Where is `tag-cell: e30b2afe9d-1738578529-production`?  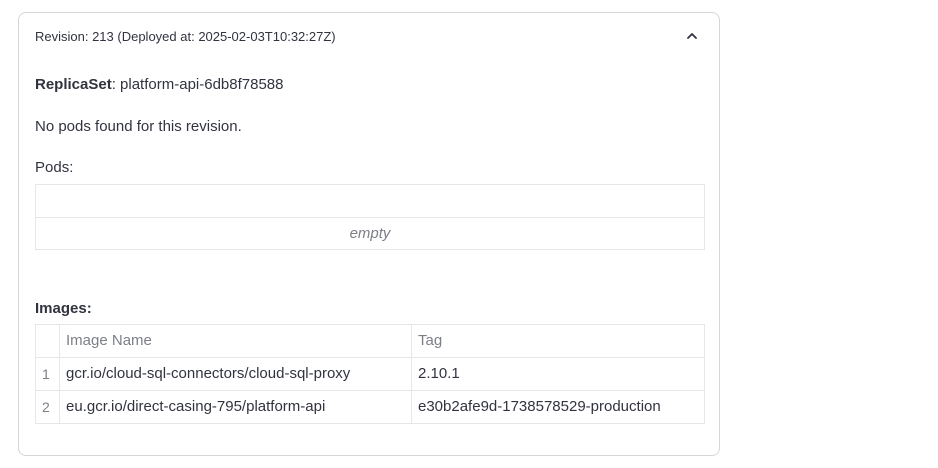
tag-cell: e30b2afe9d-1738578529-production is located at coordinates (558, 407).